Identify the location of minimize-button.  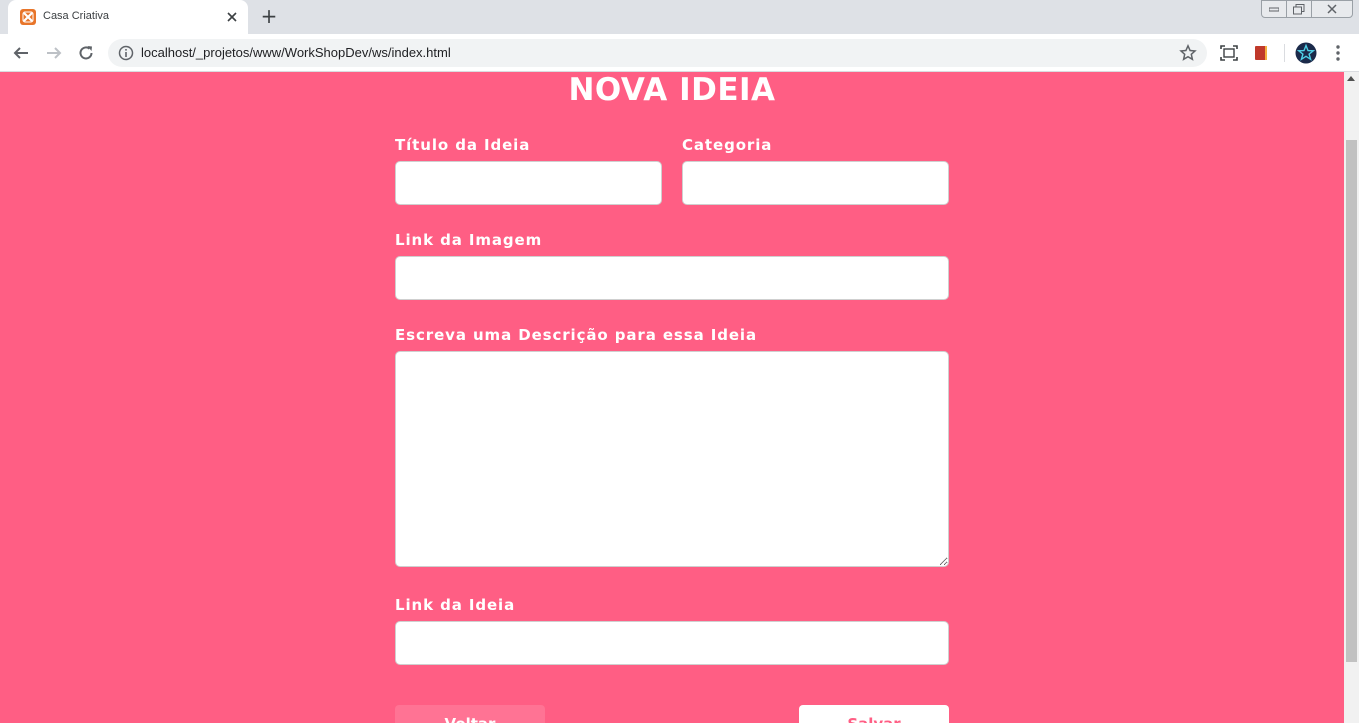
(1274, 9).